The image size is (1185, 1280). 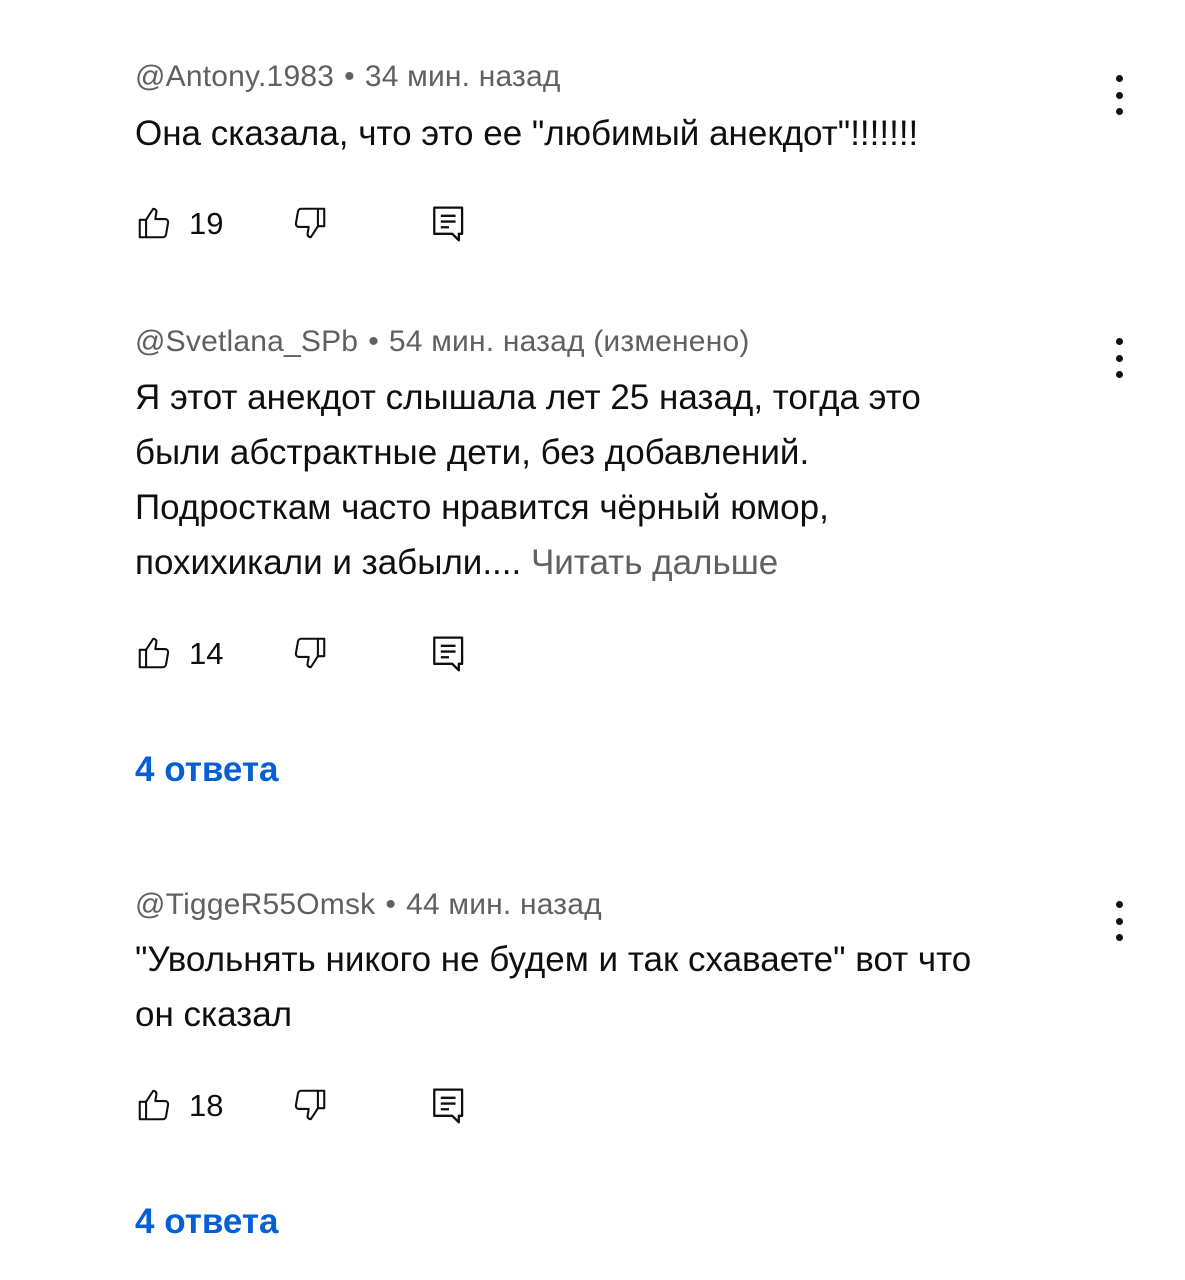 I want to click on comment-time: 34 мин. назад, so click(x=462, y=76).